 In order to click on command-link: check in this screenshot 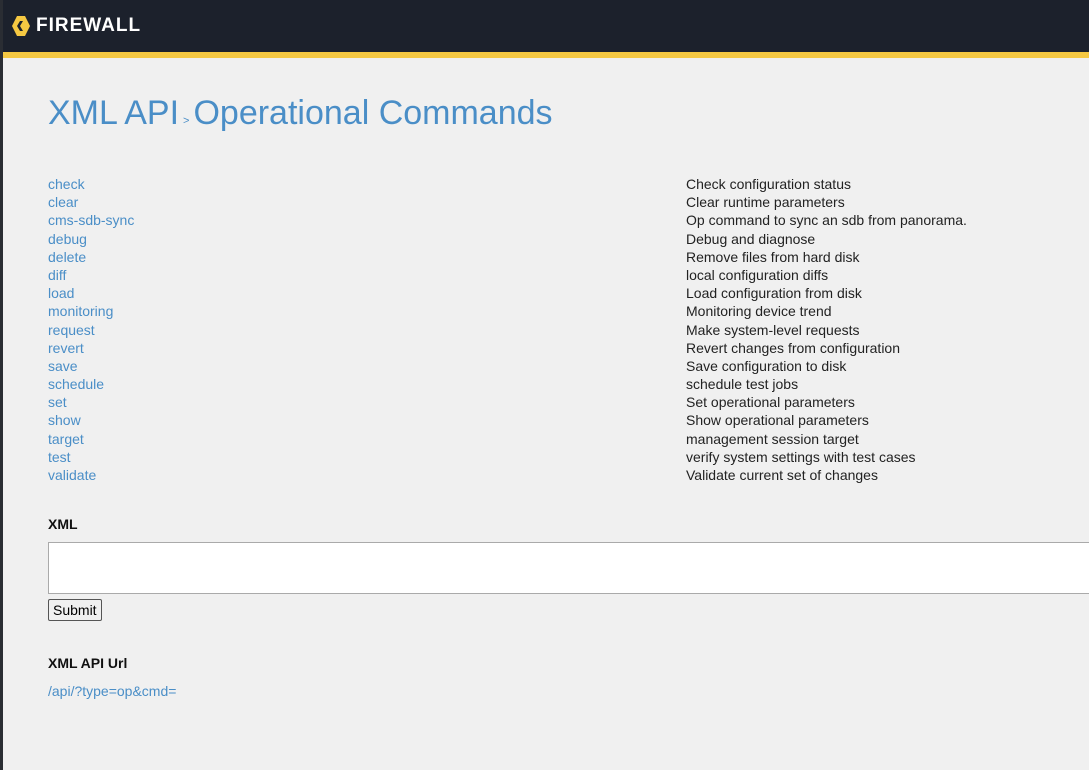, I will do `click(367, 184)`.